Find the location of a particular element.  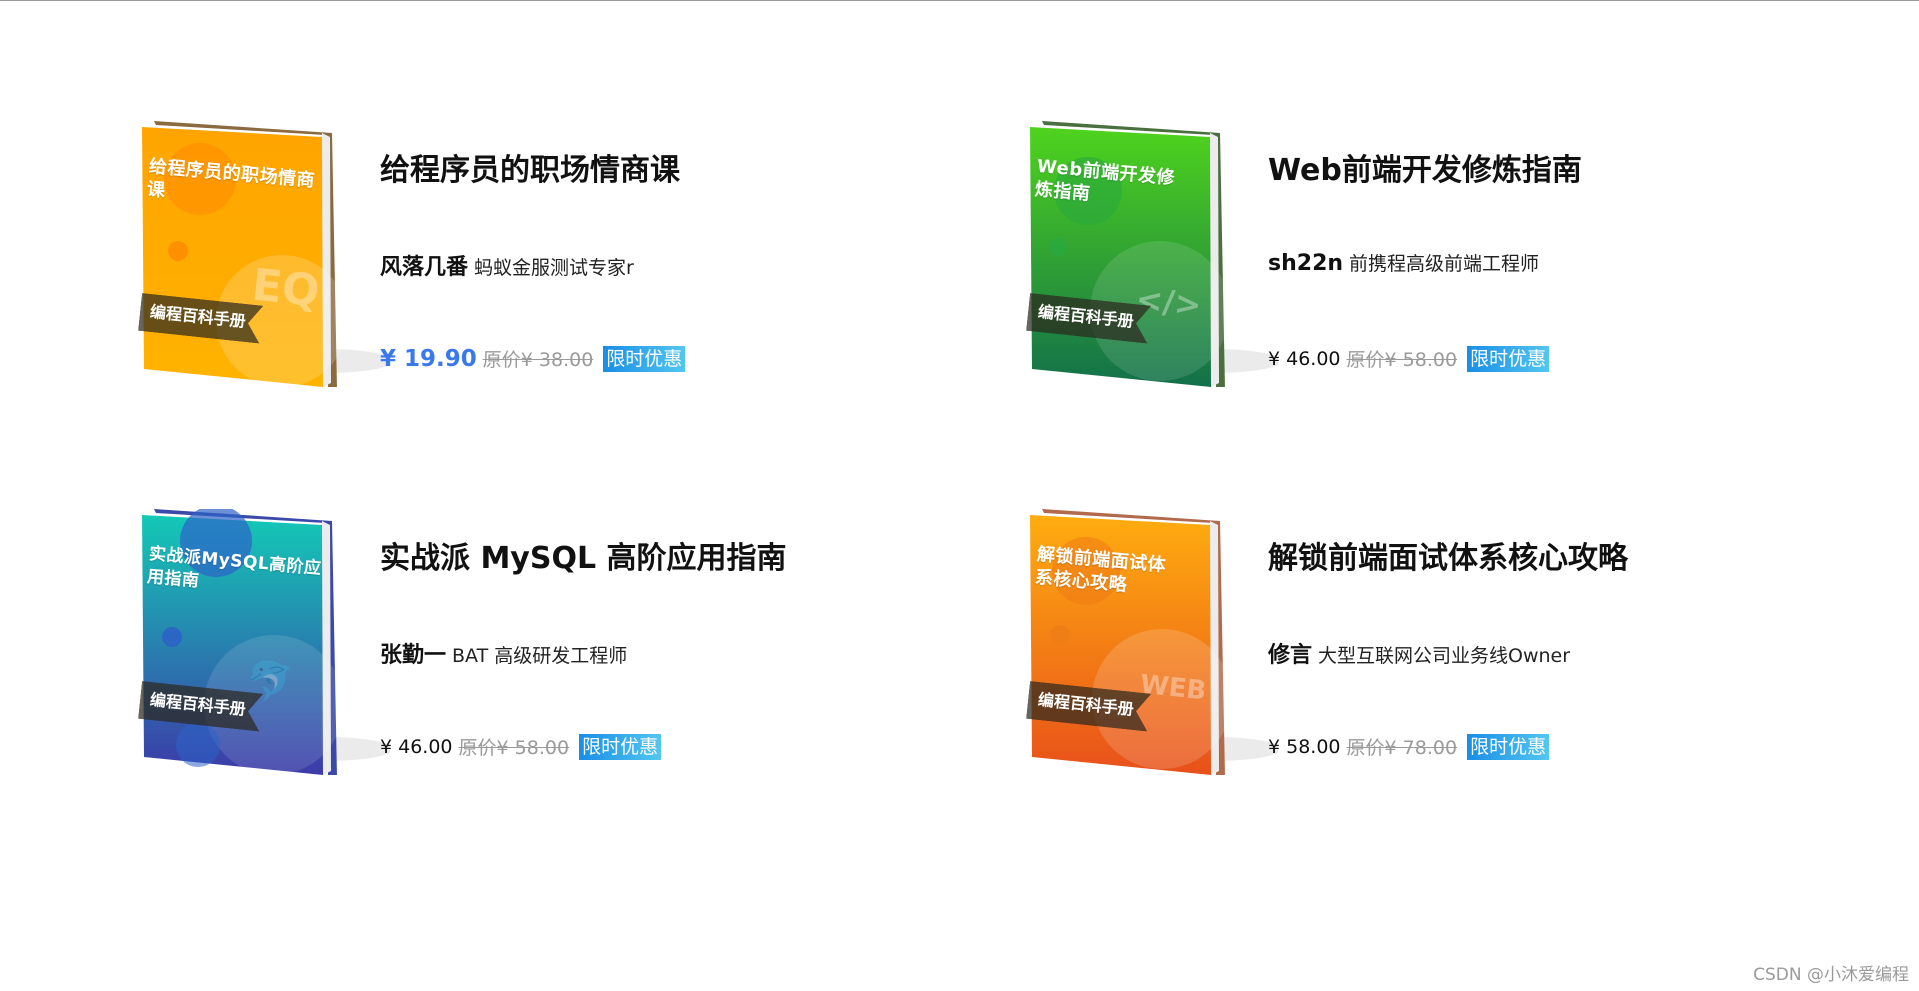

author-description: 前携程高级前端工程师 is located at coordinates (1444, 264).